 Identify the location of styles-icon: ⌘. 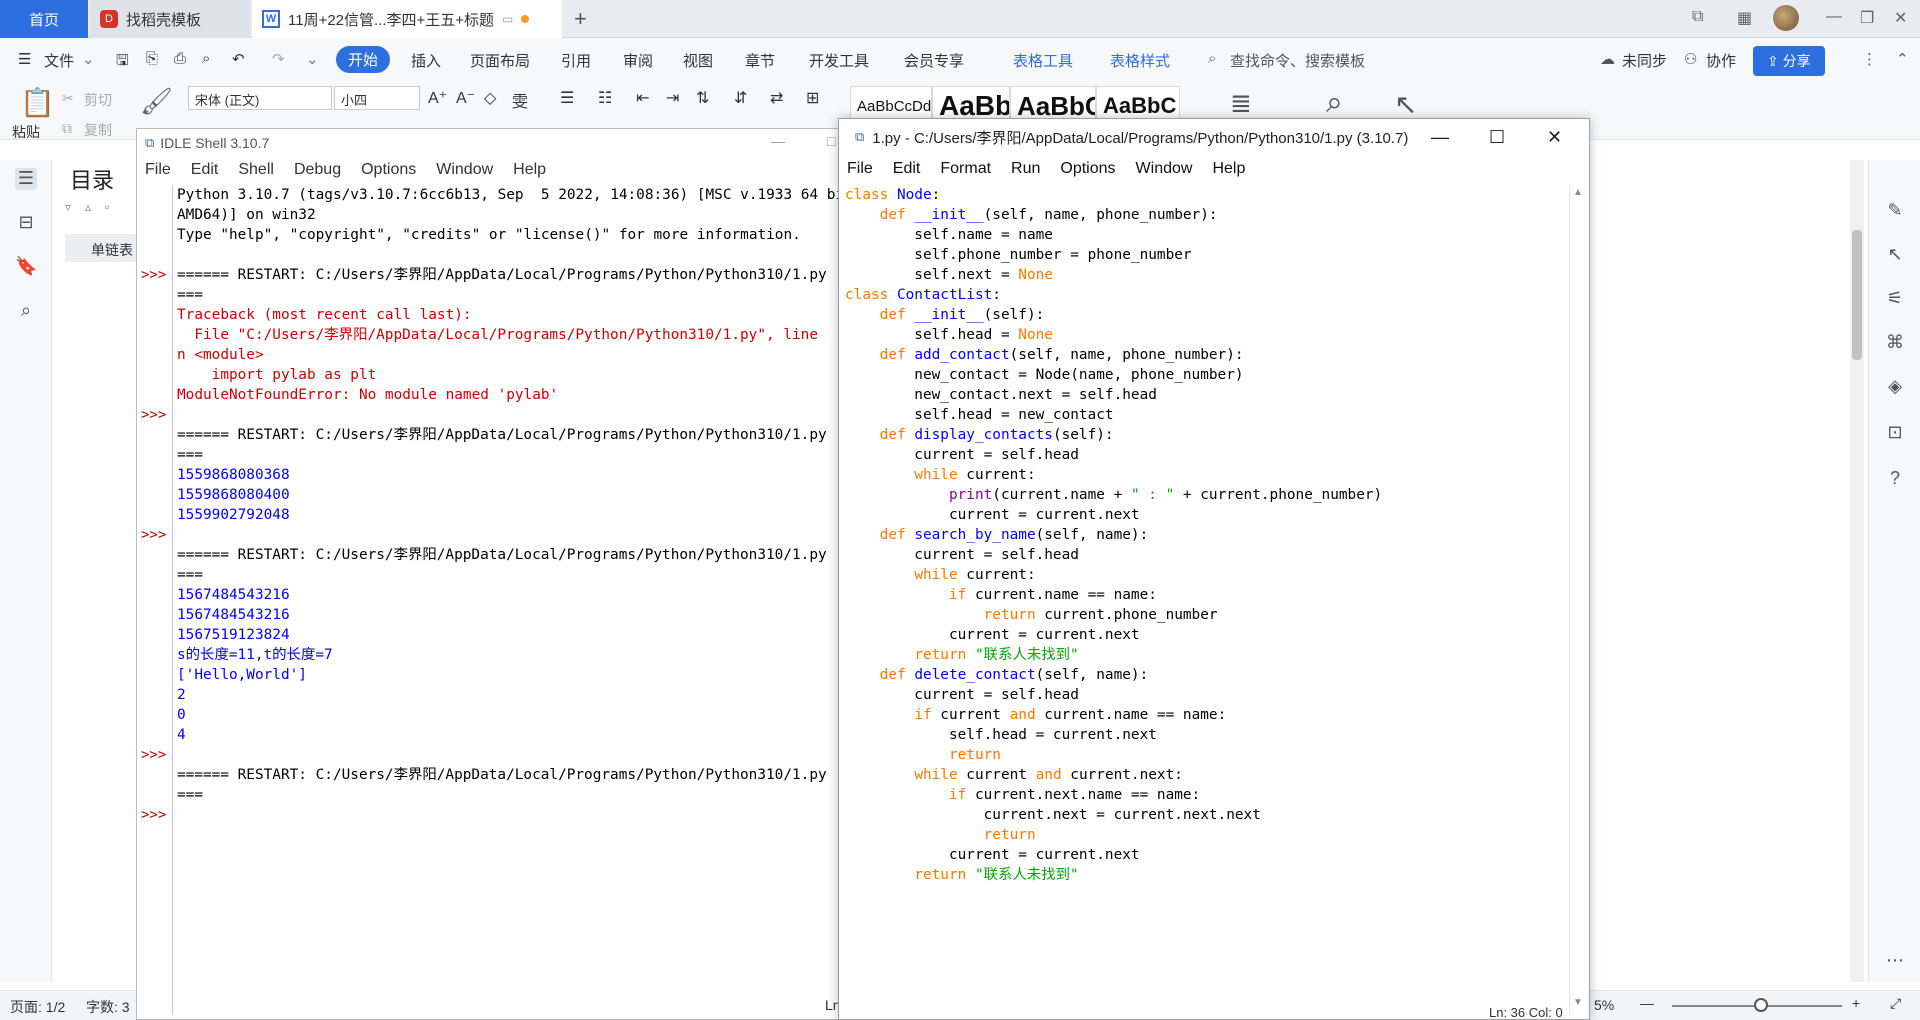
(1895, 343).